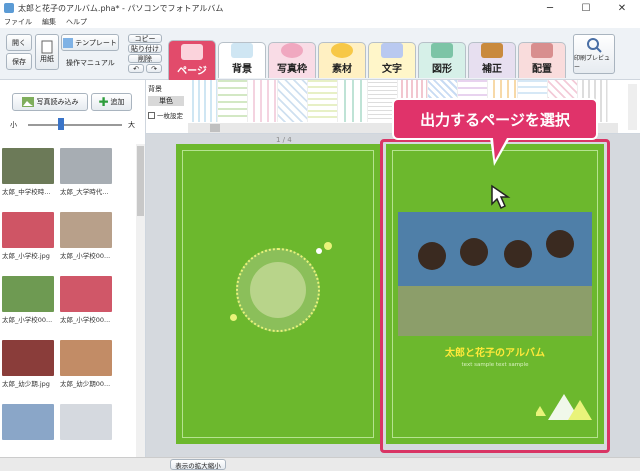 Image resolution: width=640 pixels, height=471 pixels. What do you see at coordinates (154, 68) in the screenshot?
I see `redo-button: ↷` at bounding box center [154, 68].